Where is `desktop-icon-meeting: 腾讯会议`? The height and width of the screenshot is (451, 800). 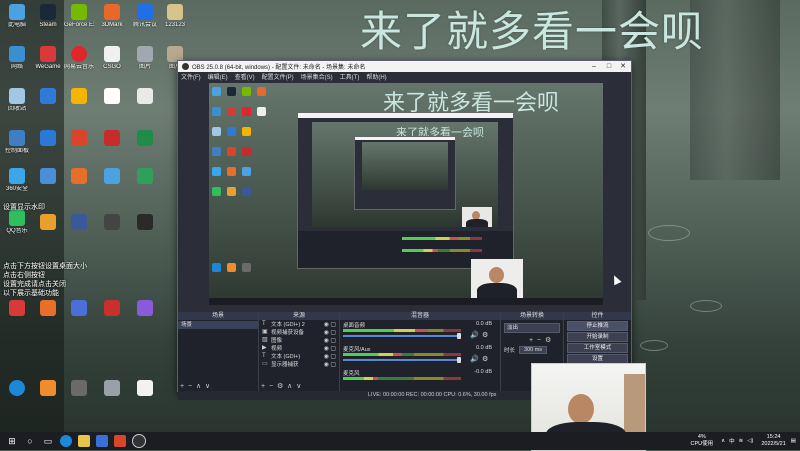
desktop-icon-meeting: 腾讯会议 is located at coordinates (145, 16).